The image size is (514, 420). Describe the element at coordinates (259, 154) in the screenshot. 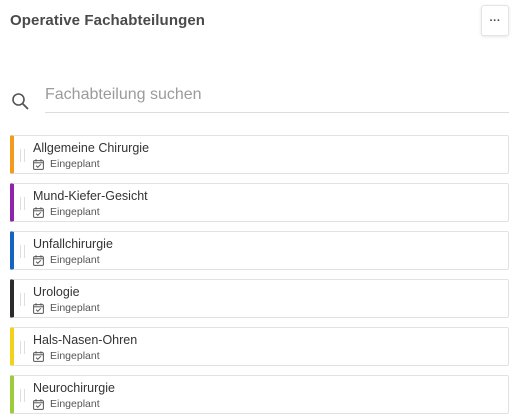

I see `department-item: Allgemeine Chirurgie Eingeplant` at that location.